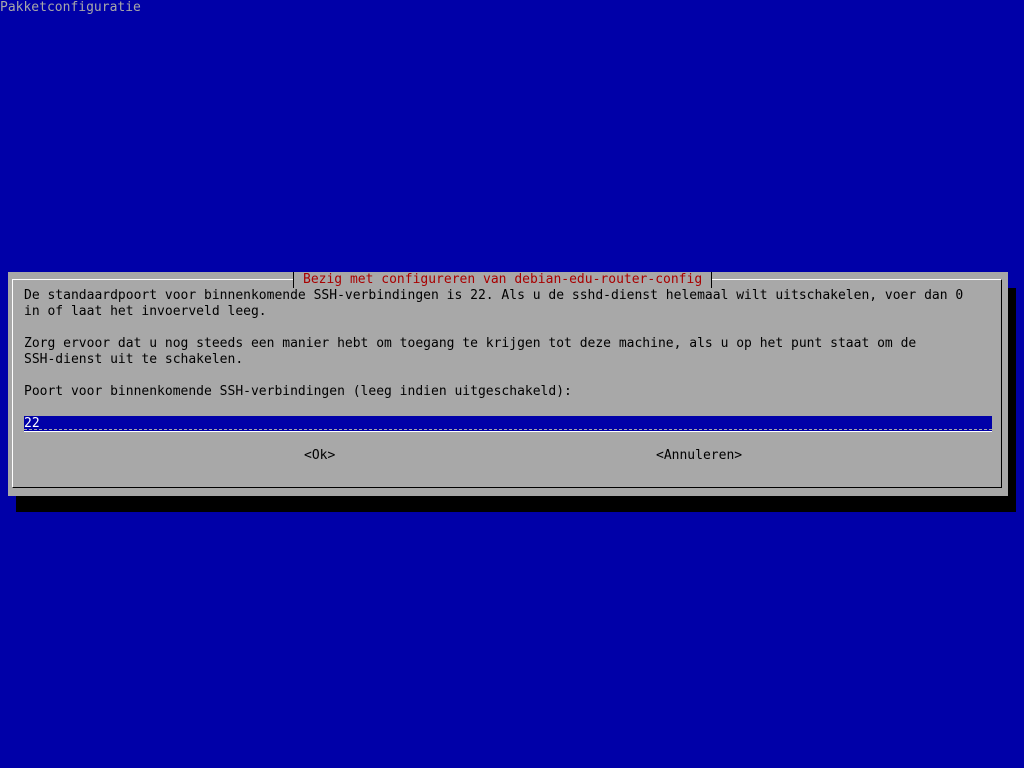 The width and height of the screenshot is (1024, 768). Describe the element at coordinates (508, 424) in the screenshot. I see `ssh-port-input: 22` at that location.